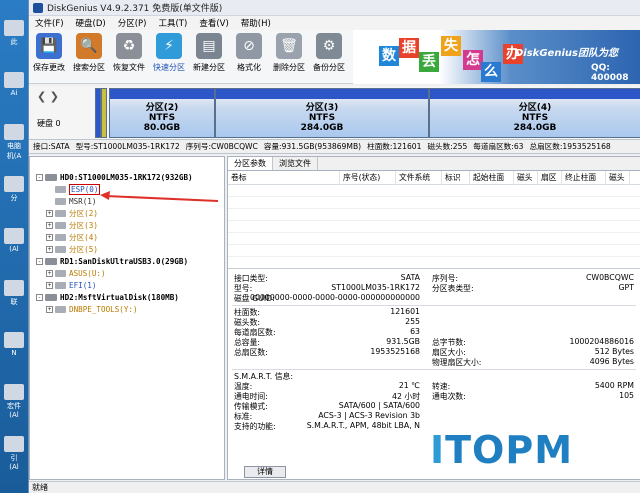  What do you see at coordinates (129, 55) in the screenshot?
I see `toolbar-button: ♻ 恢复文件` at bounding box center [129, 55].